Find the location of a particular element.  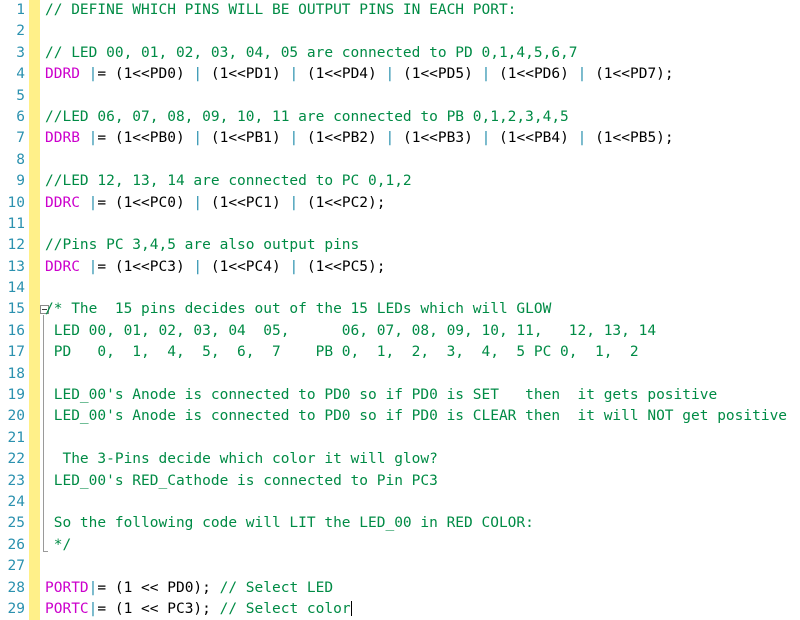

code-token-plain: = (1 << PC3); is located at coordinates (158, 608).